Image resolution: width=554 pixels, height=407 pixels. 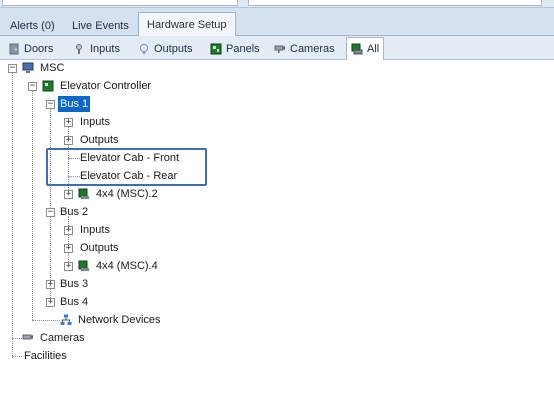 What do you see at coordinates (32, 26) in the screenshot?
I see `tab-alerts: Alerts (0)` at bounding box center [32, 26].